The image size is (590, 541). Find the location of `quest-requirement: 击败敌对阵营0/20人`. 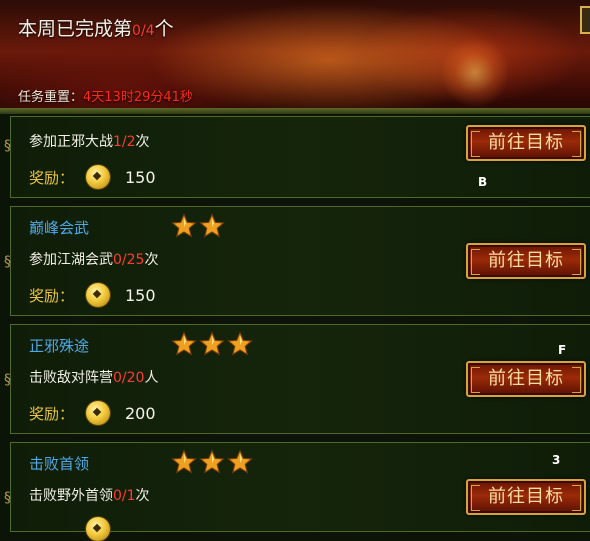

quest-requirement: 击败敌对阵营0/20人 is located at coordinates (93, 377).